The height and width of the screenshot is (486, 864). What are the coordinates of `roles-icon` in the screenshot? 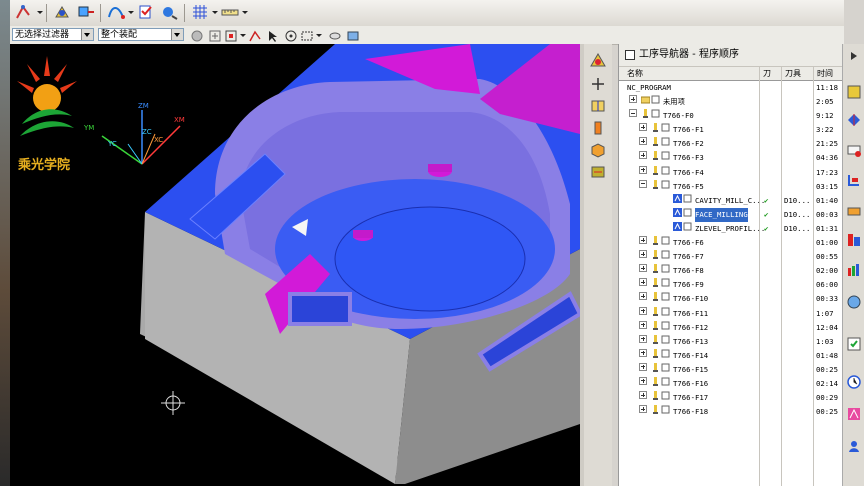 It's located at (854, 446).